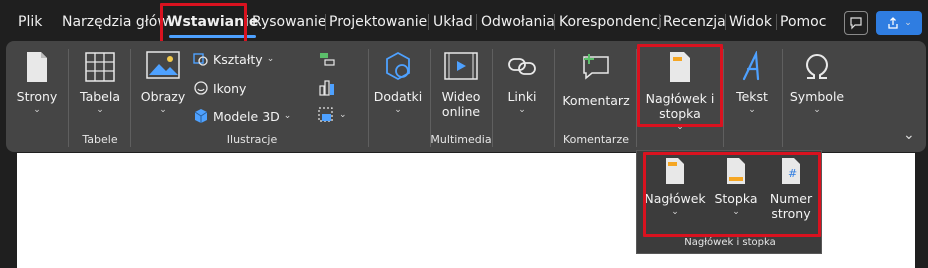 This screenshot has height=268, width=928. What do you see at coordinates (791, 189) in the screenshot?
I see `page-number-button: # Numer strony` at bounding box center [791, 189].